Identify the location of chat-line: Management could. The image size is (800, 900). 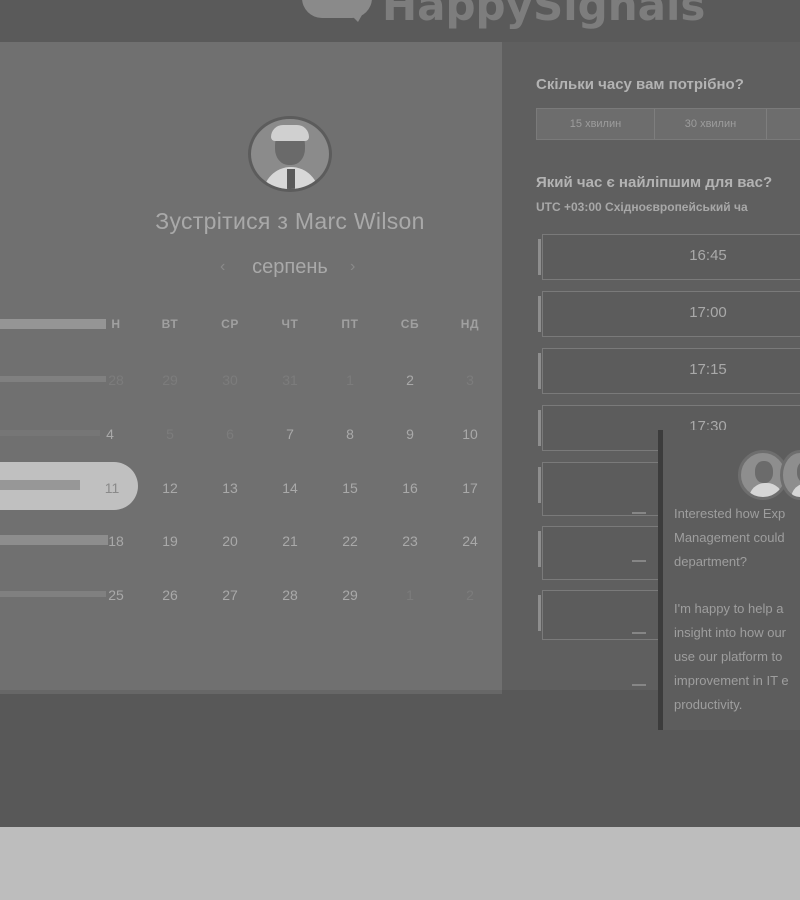
(729, 537).